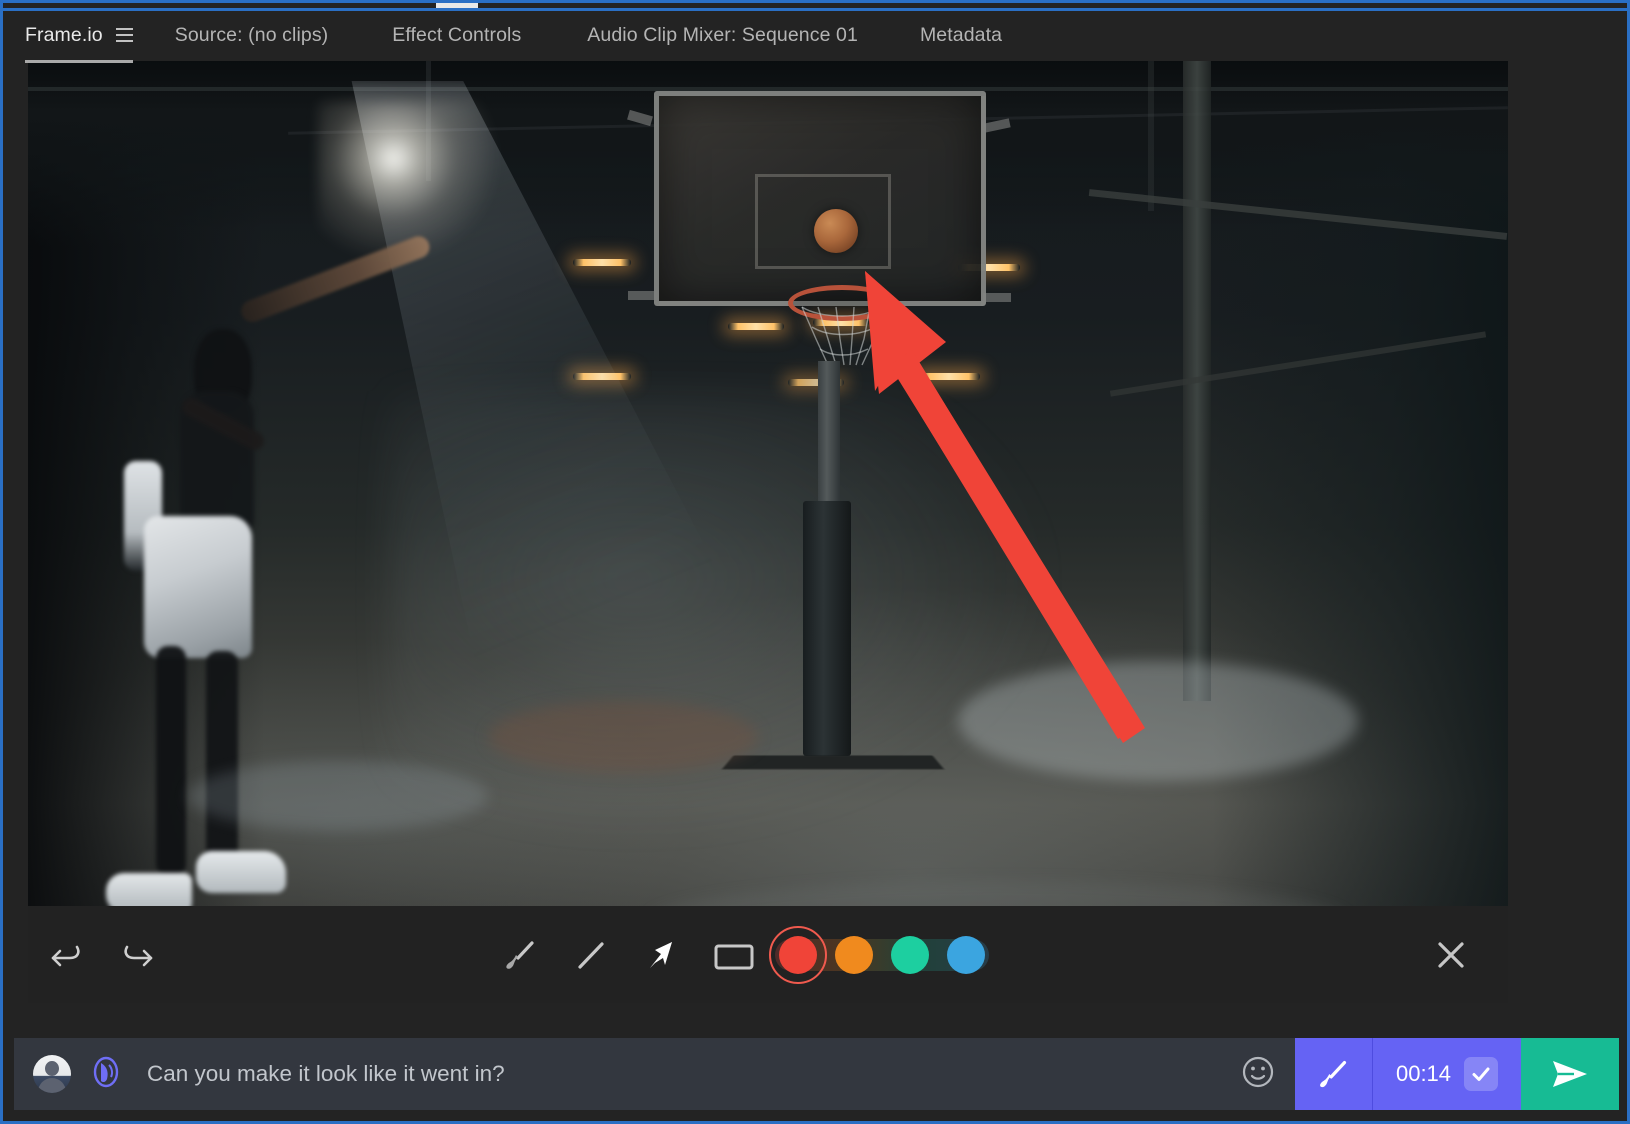 The height and width of the screenshot is (1124, 1630). Describe the element at coordinates (854, 954) in the screenshot. I see `color-swatch-orange` at that location.